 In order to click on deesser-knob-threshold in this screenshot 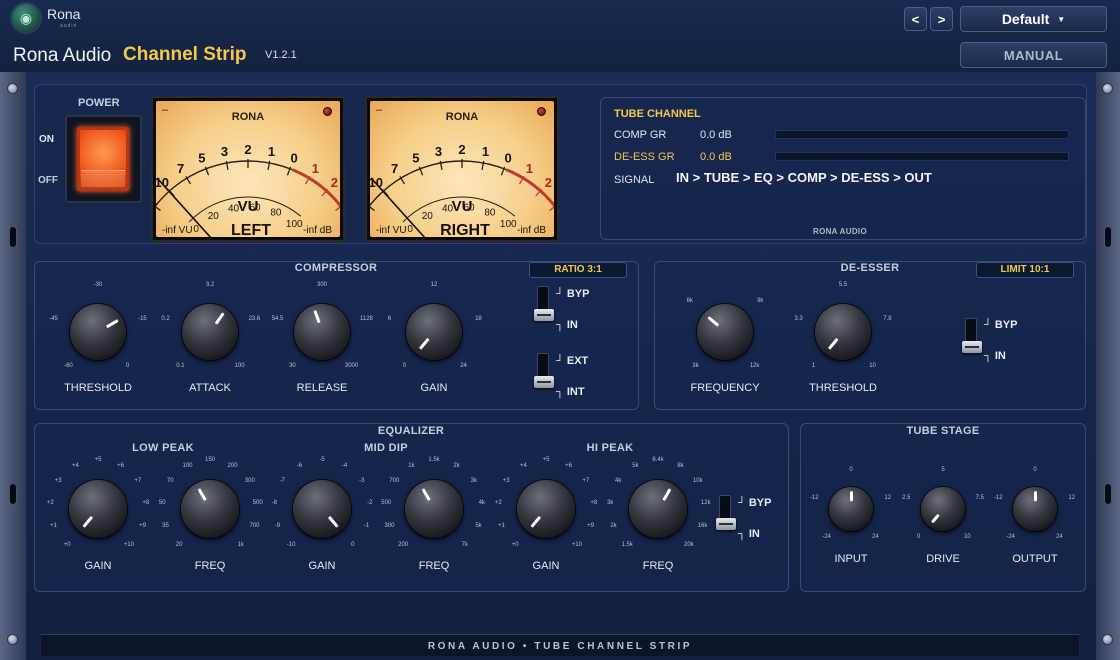, I will do `click(843, 332)`.